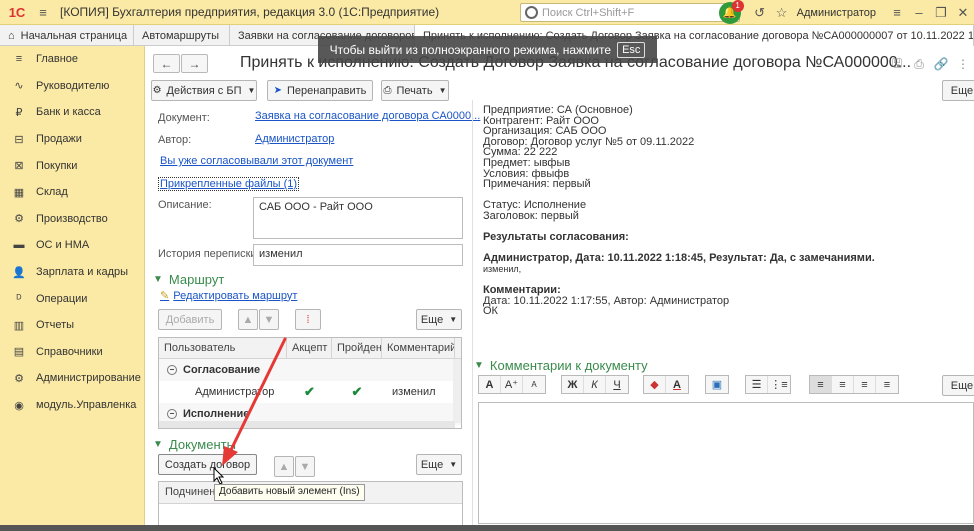 The image size is (974, 531). I want to click on tab-autoroutes: Автомаршруты, so click(182, 35).